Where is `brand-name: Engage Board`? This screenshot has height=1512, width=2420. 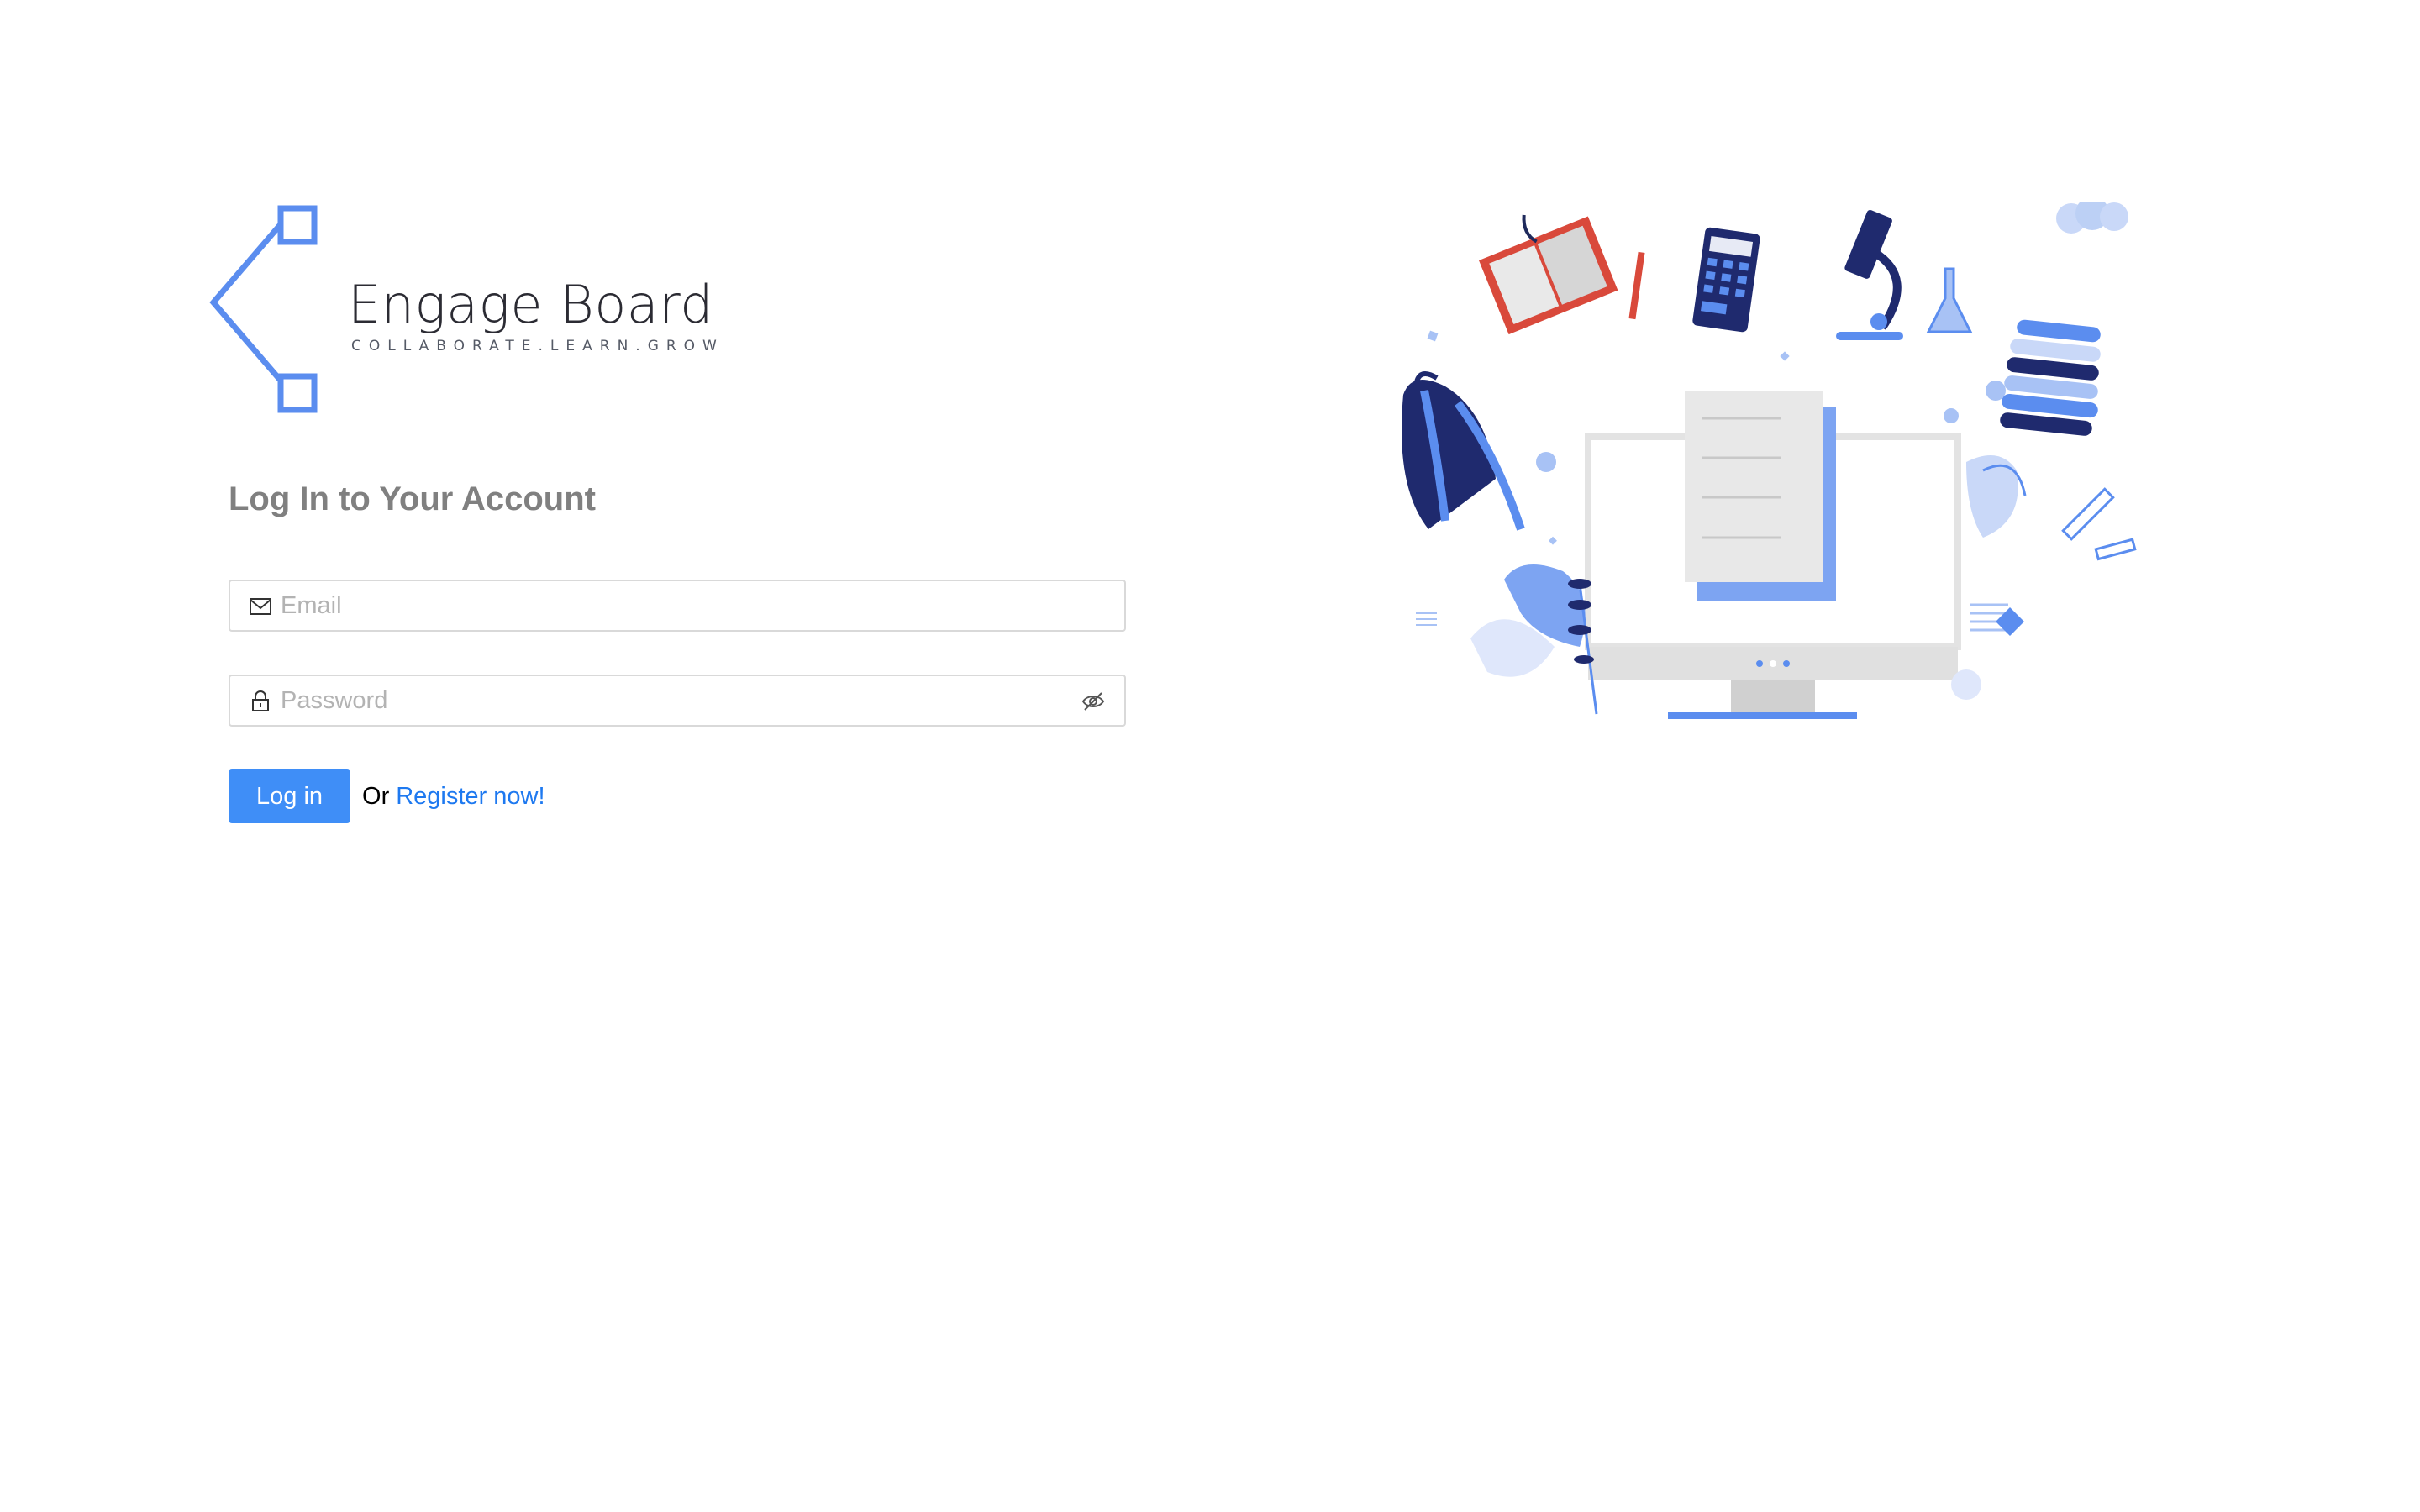 brand-name: Engage Board is located at coordinates (531, 304).